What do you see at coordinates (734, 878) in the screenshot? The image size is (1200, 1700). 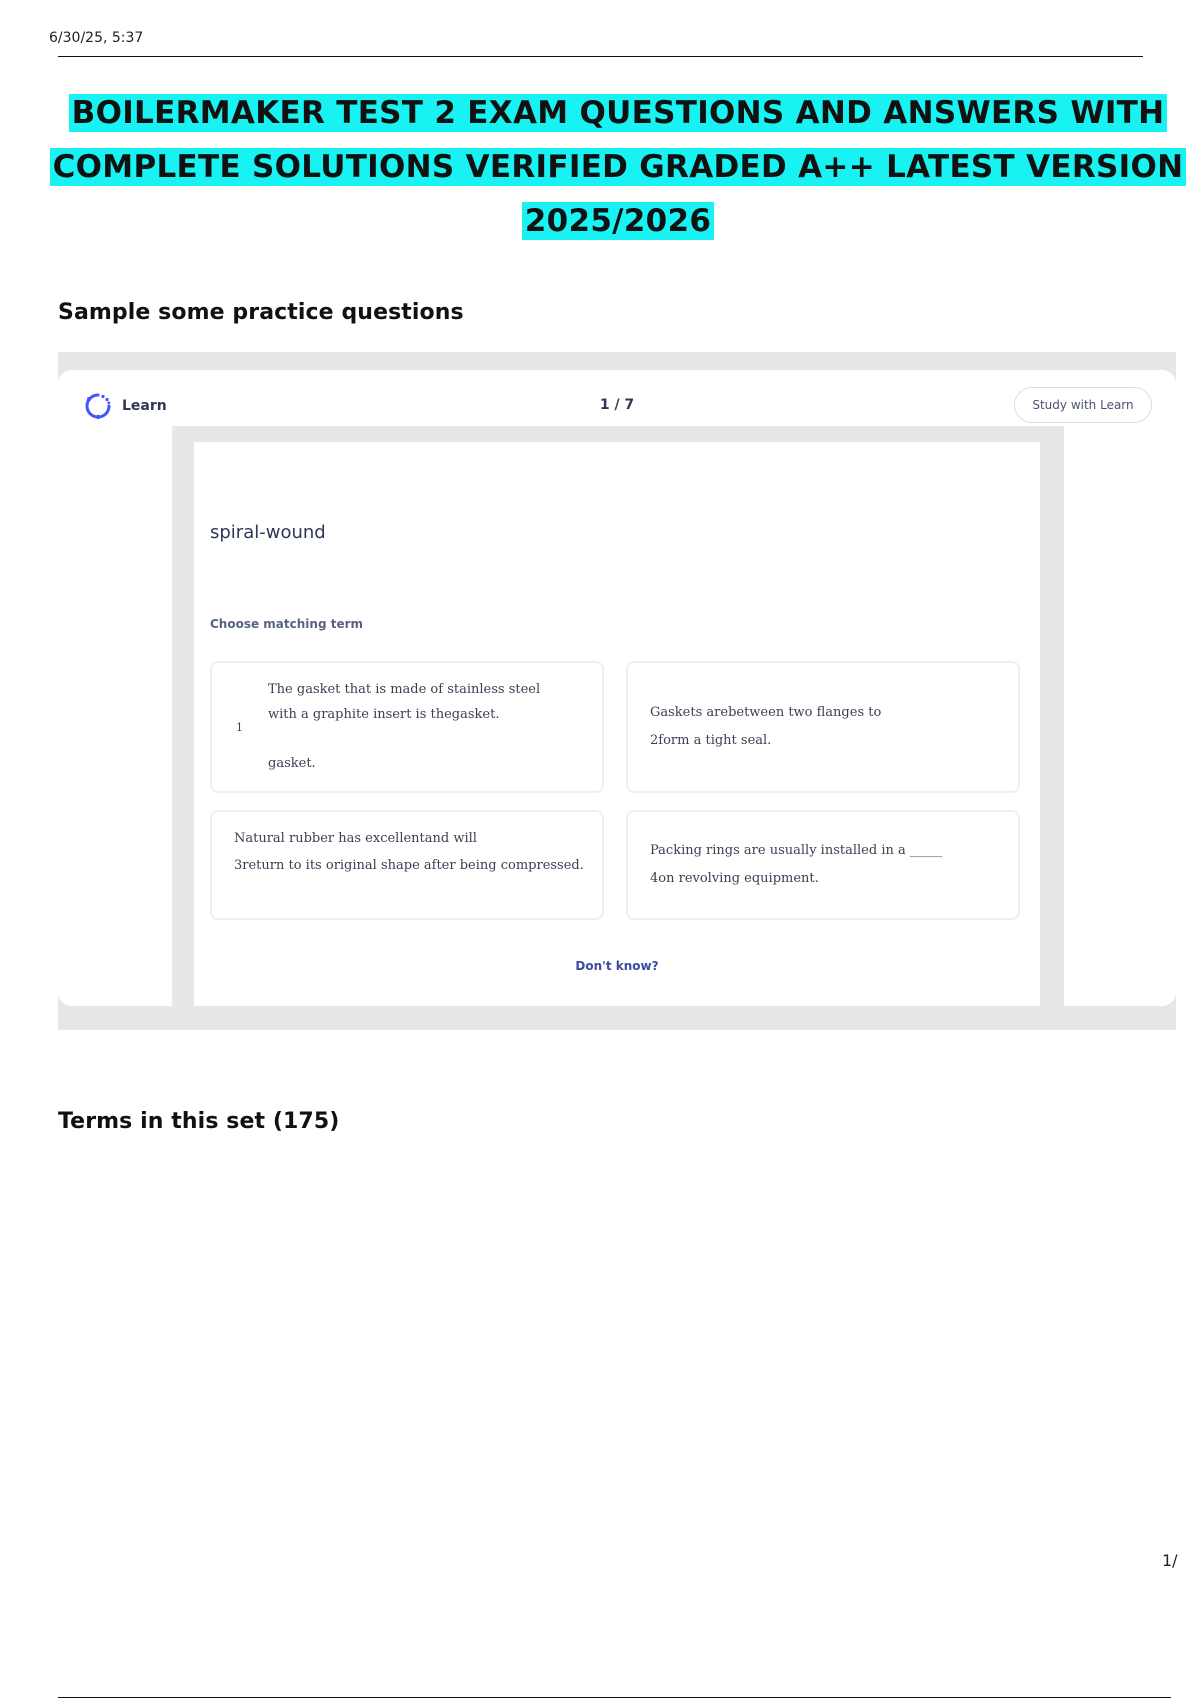 I see `option-text-line: 4on revolving equipment.` at bounding box center [734, 878].